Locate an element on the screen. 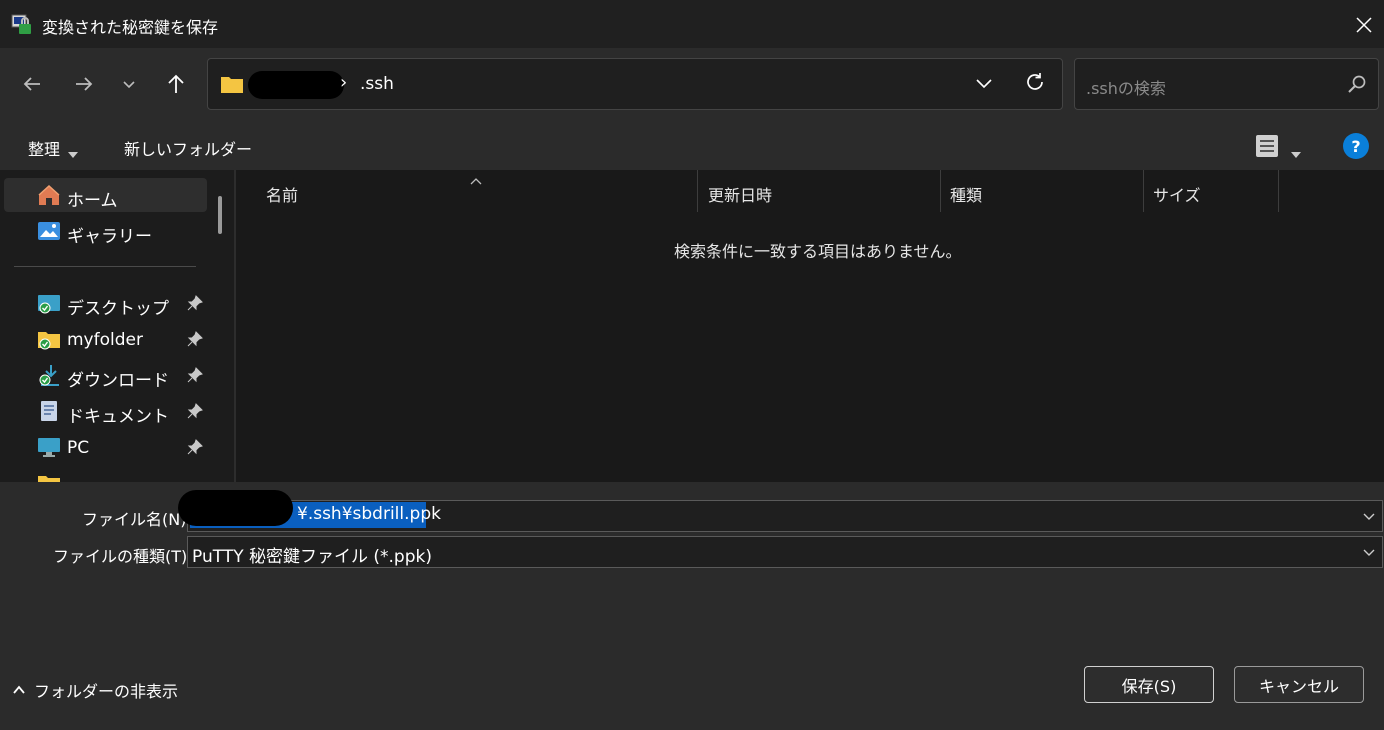 The image size is (1384, 730). cancel-button: キャンセル is located at coordinates (1299, 684).